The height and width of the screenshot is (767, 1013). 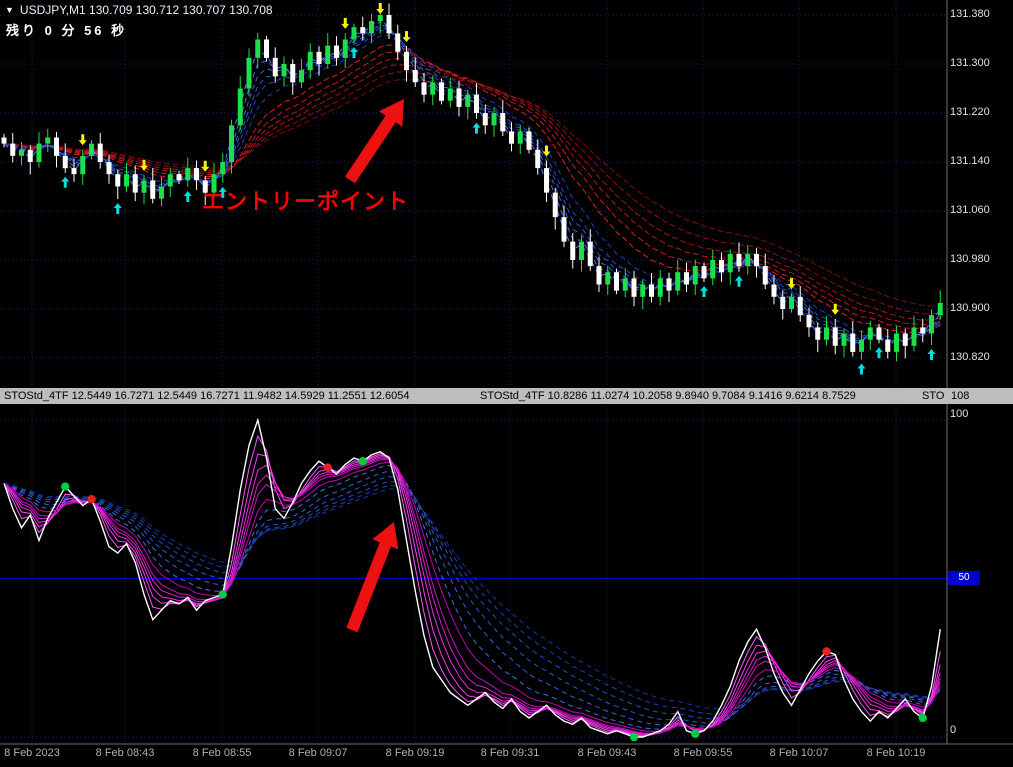 What do you see at coordinates (970, 210) in the screenshot?
I see `price-scale-label: 131.060` at bounding box center [970, 210].